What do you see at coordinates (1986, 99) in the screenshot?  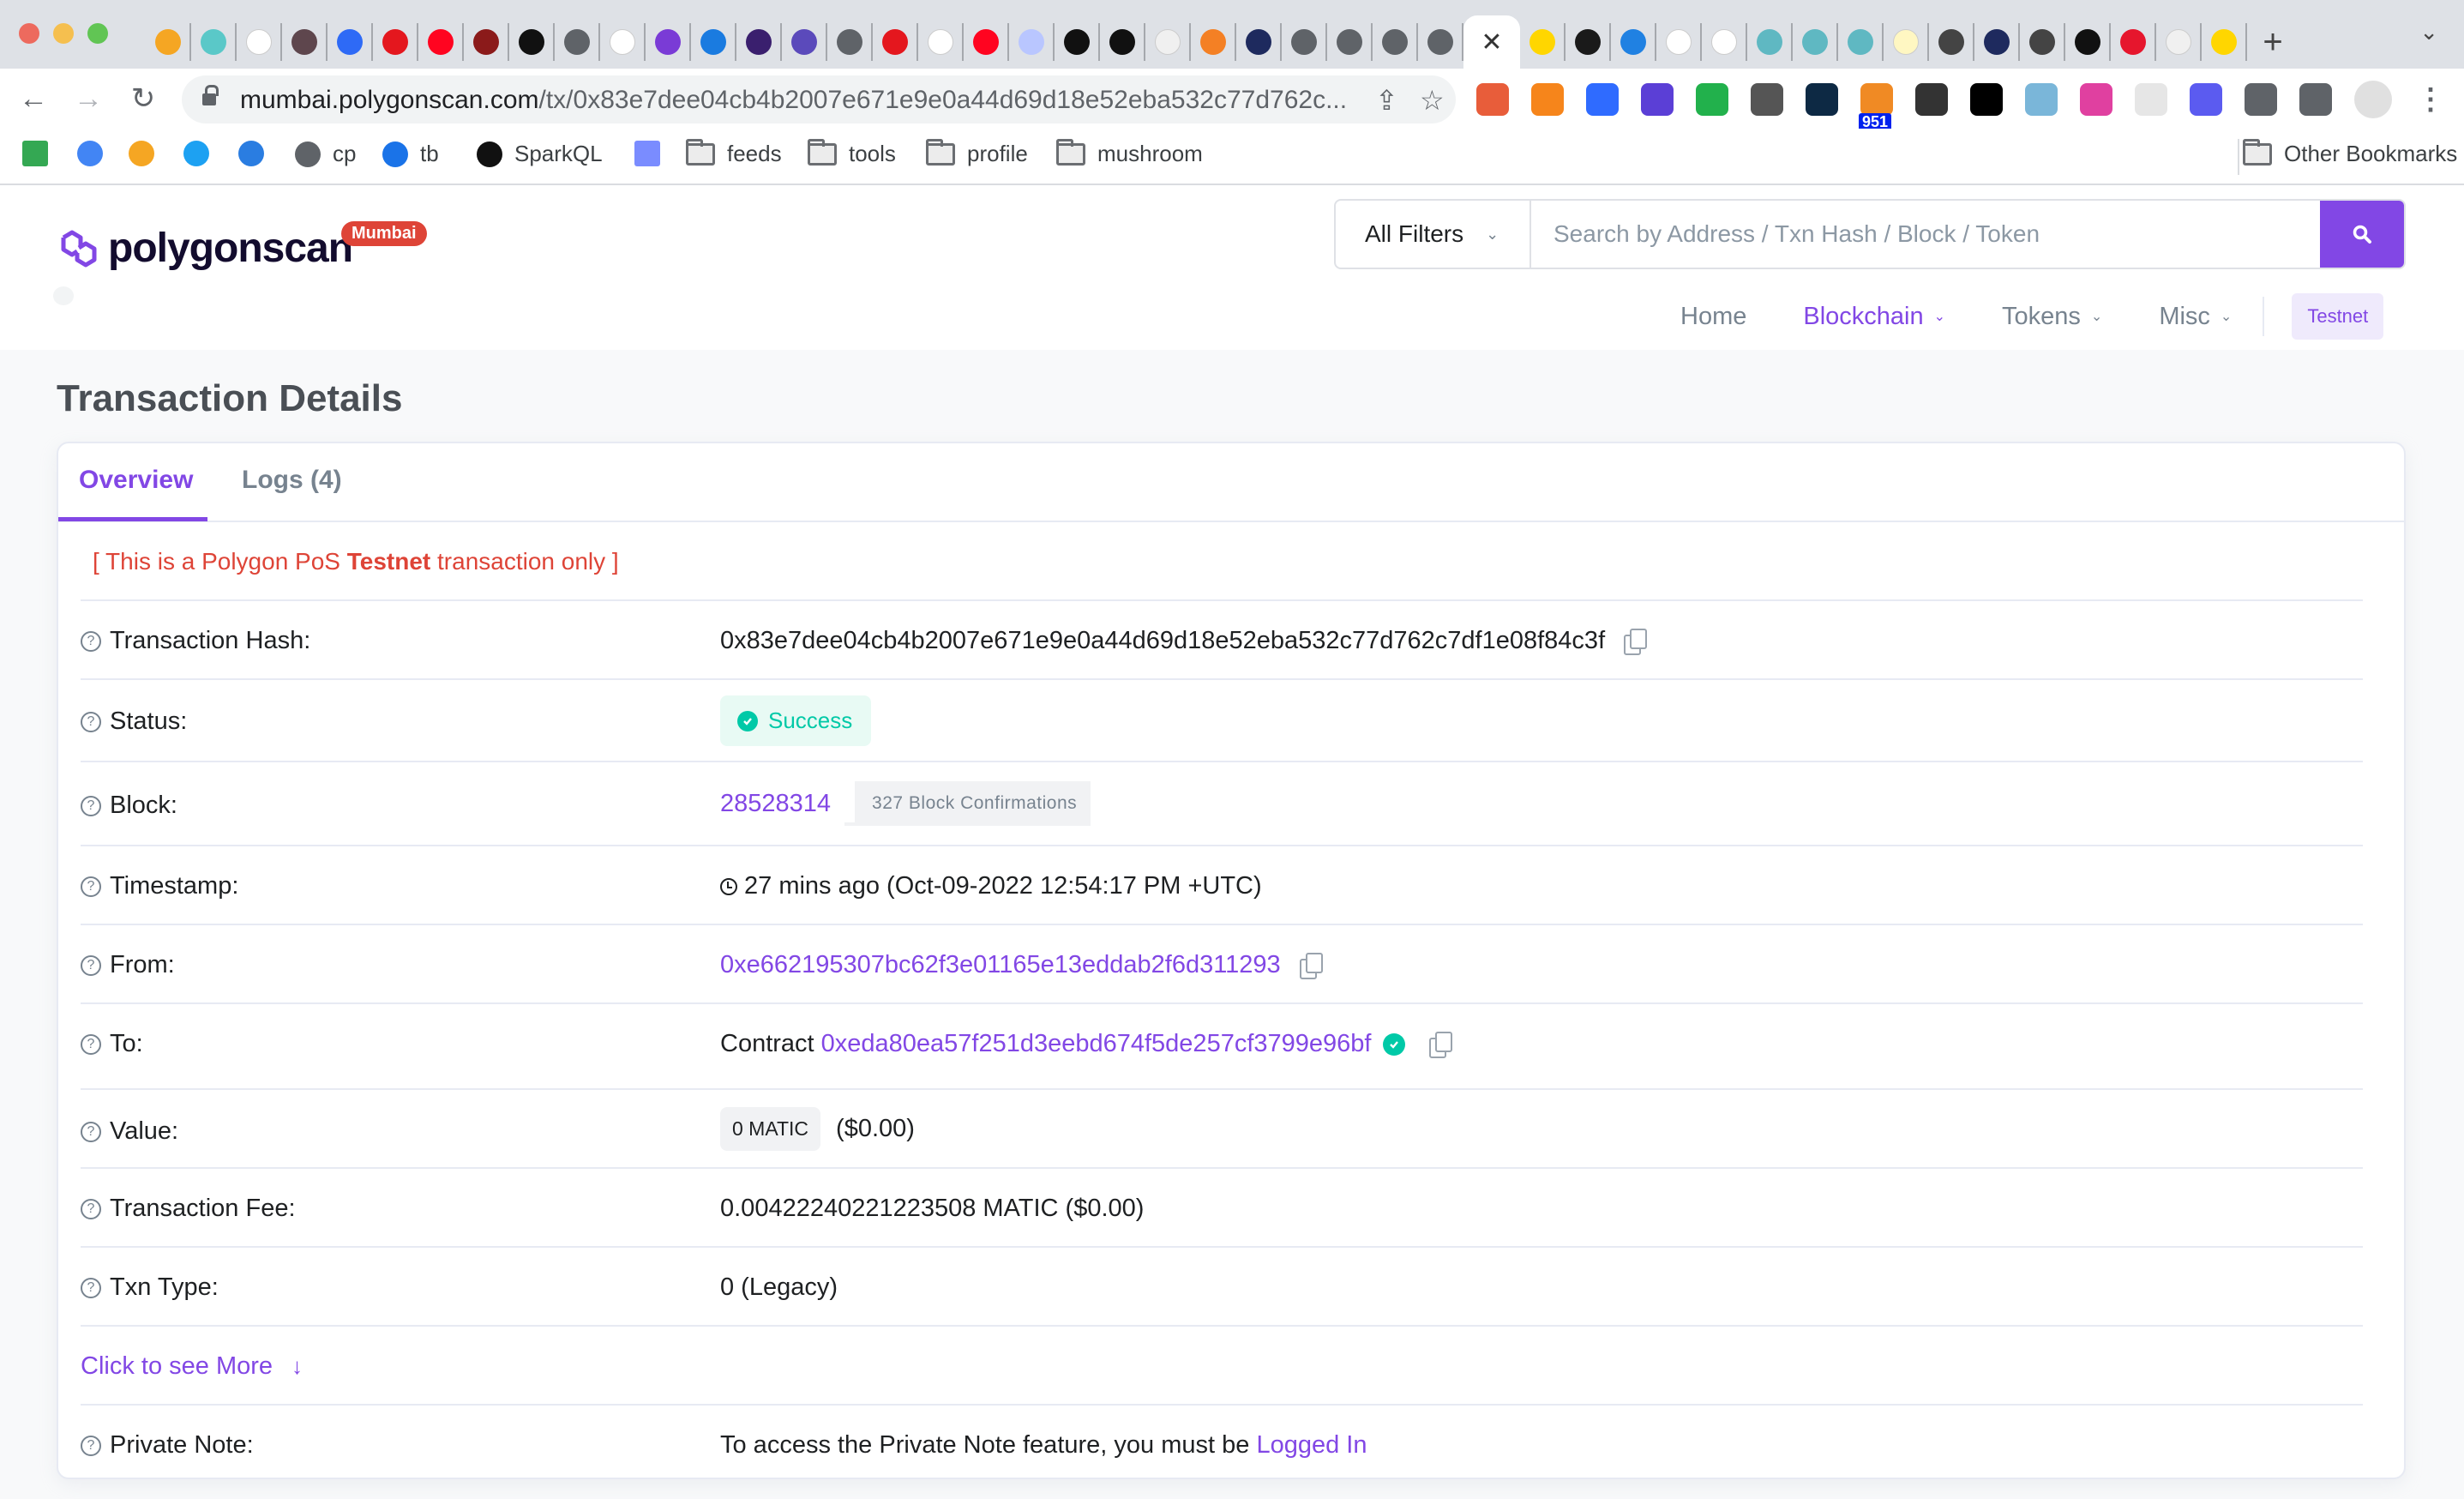 I see `hexagon-extension-icon` at bounding box center [1986, 99].